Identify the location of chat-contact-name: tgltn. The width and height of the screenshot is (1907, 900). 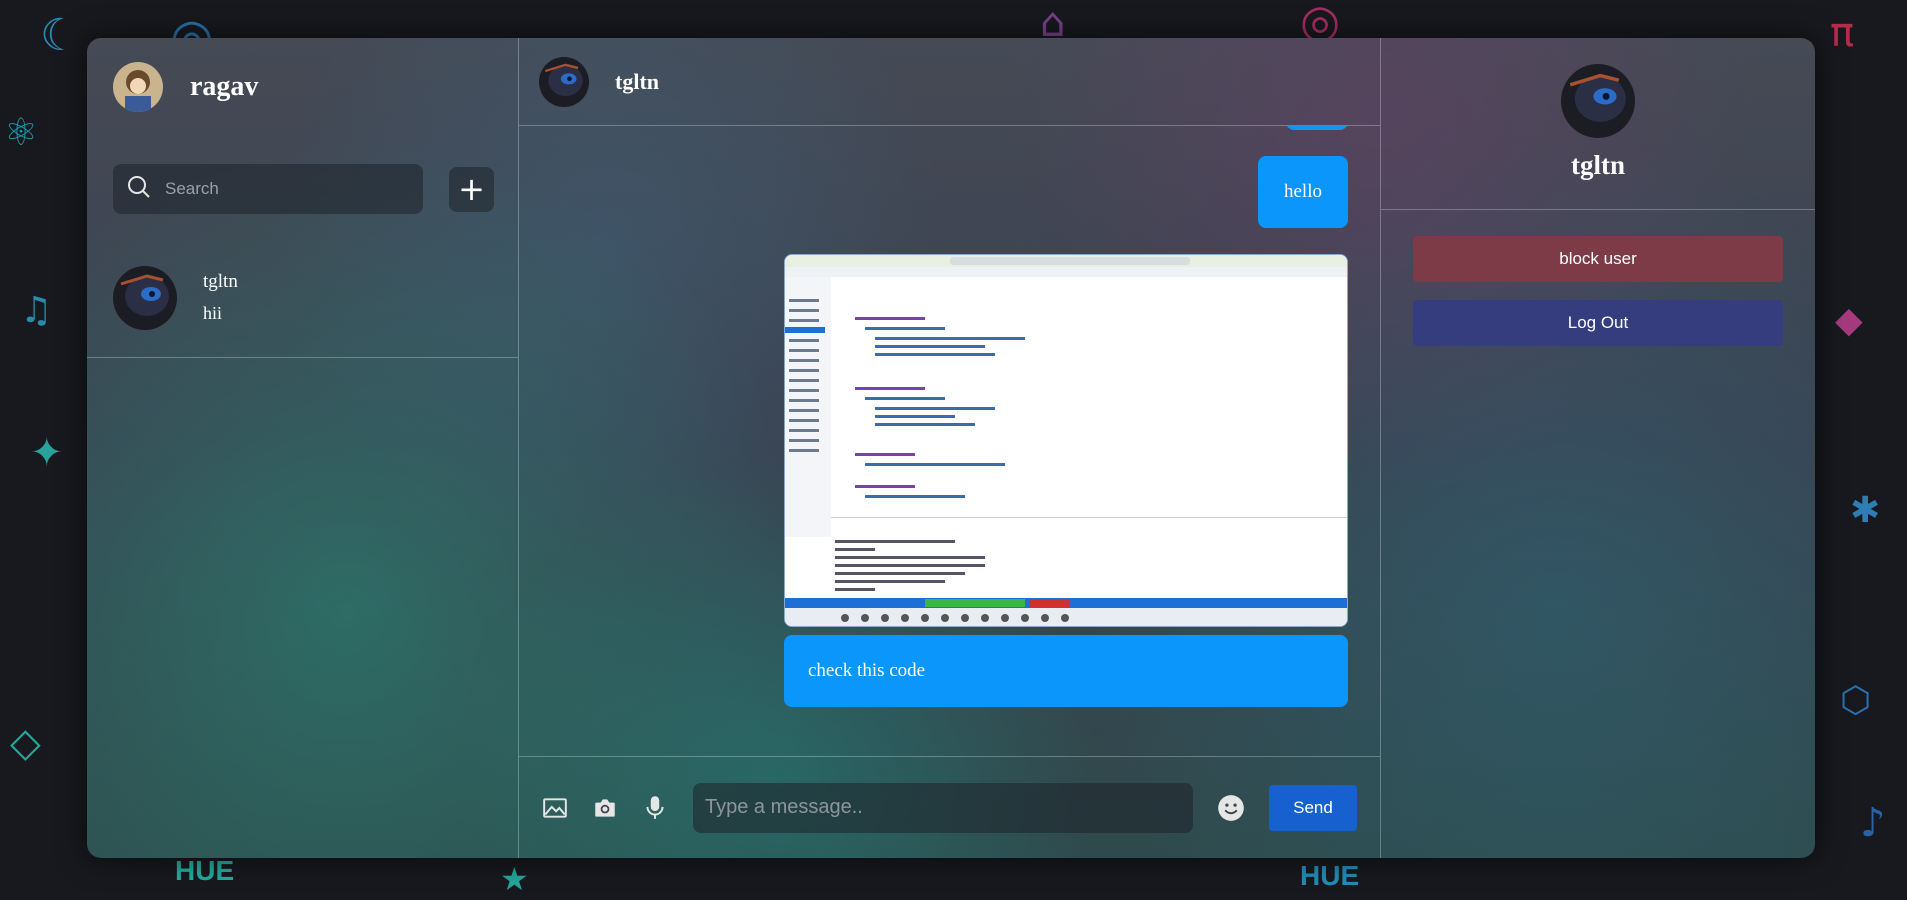
(637, 81).